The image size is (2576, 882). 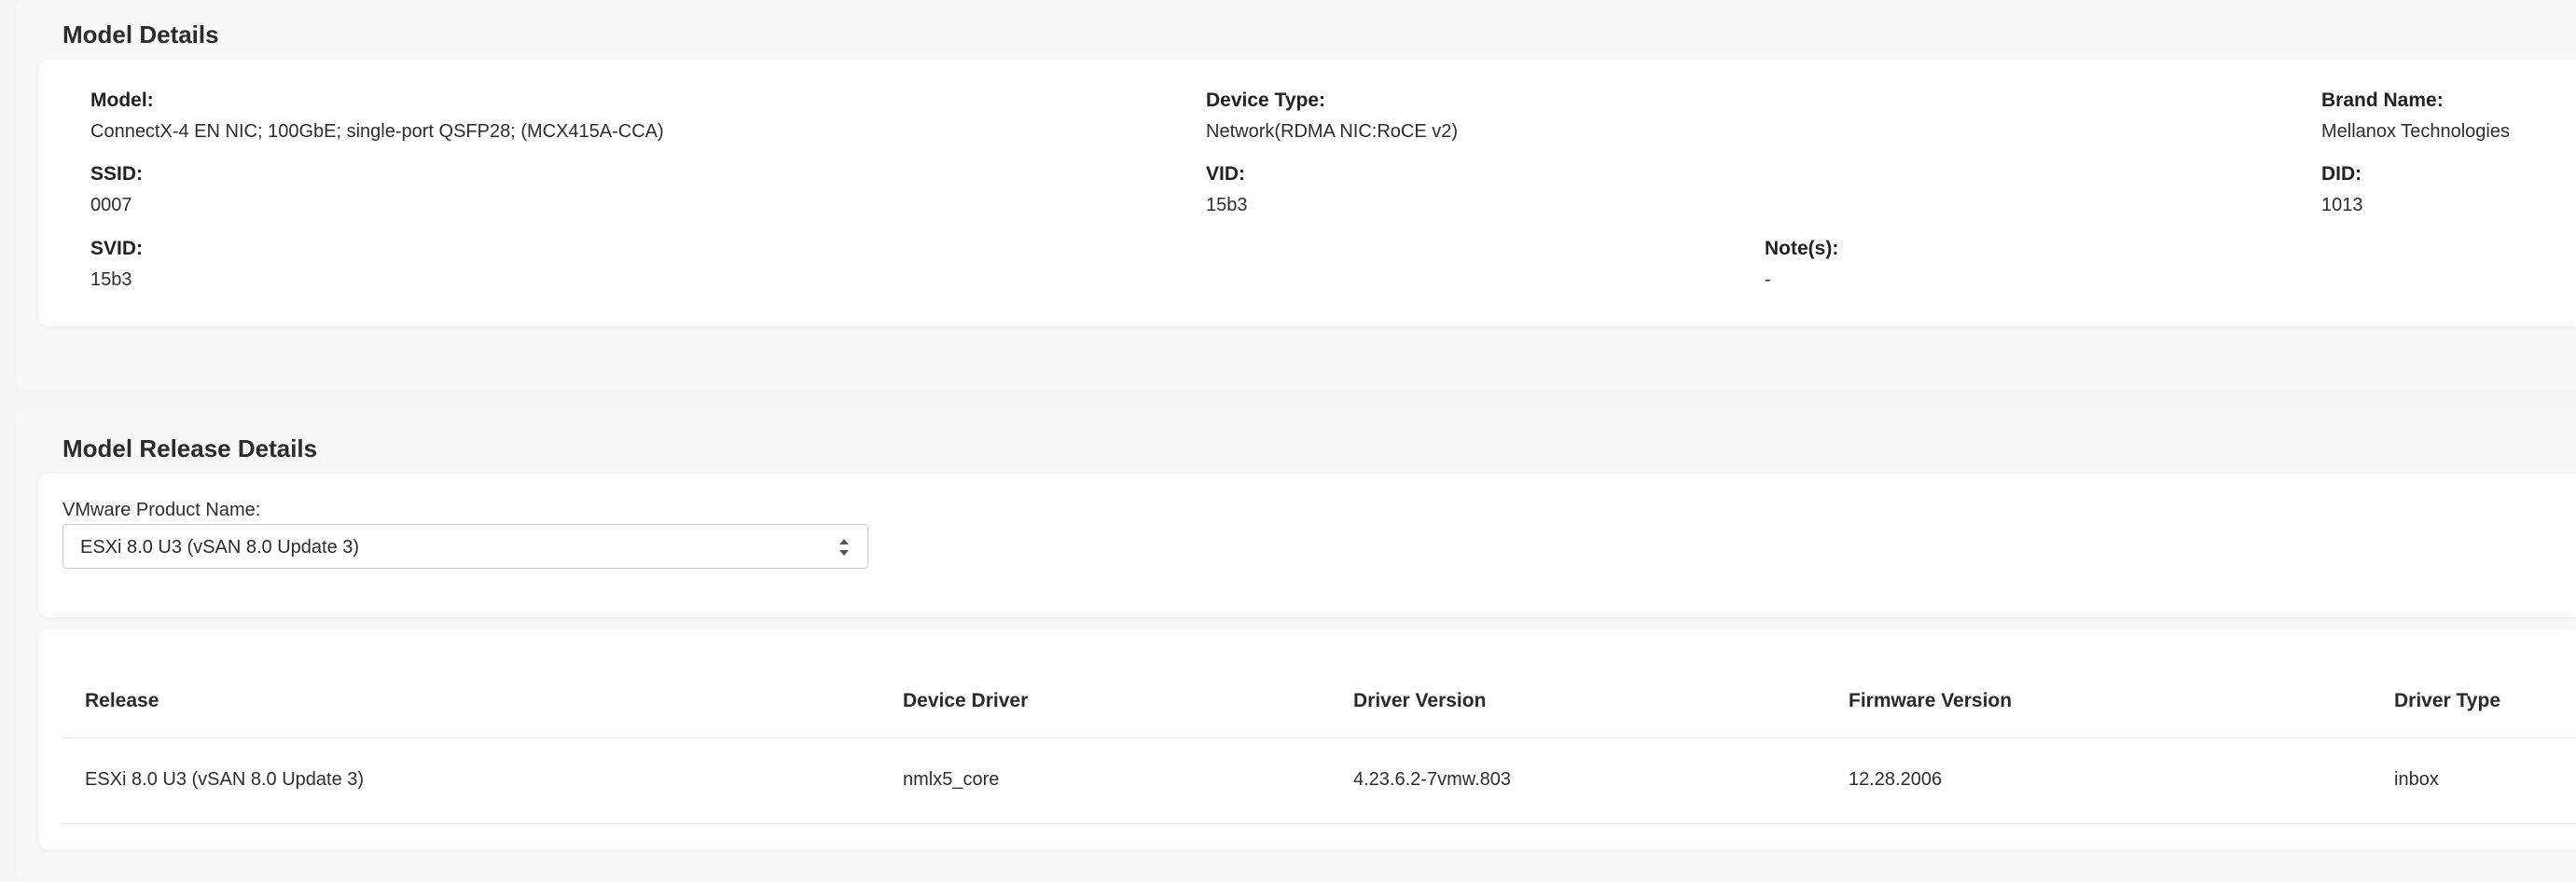 I want to click on svid-field: SVID: 15b3, so click(x=116, y=264).